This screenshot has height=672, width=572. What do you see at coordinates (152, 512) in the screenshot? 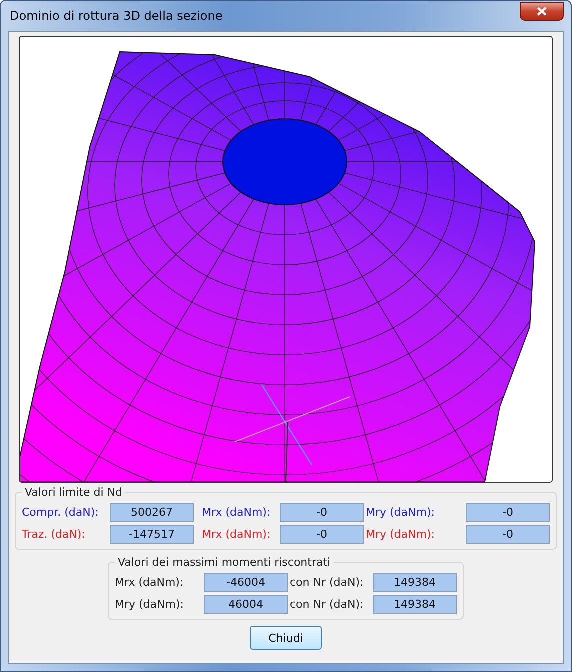
I see `value-field: 500267` at bounding box center [152, 512].